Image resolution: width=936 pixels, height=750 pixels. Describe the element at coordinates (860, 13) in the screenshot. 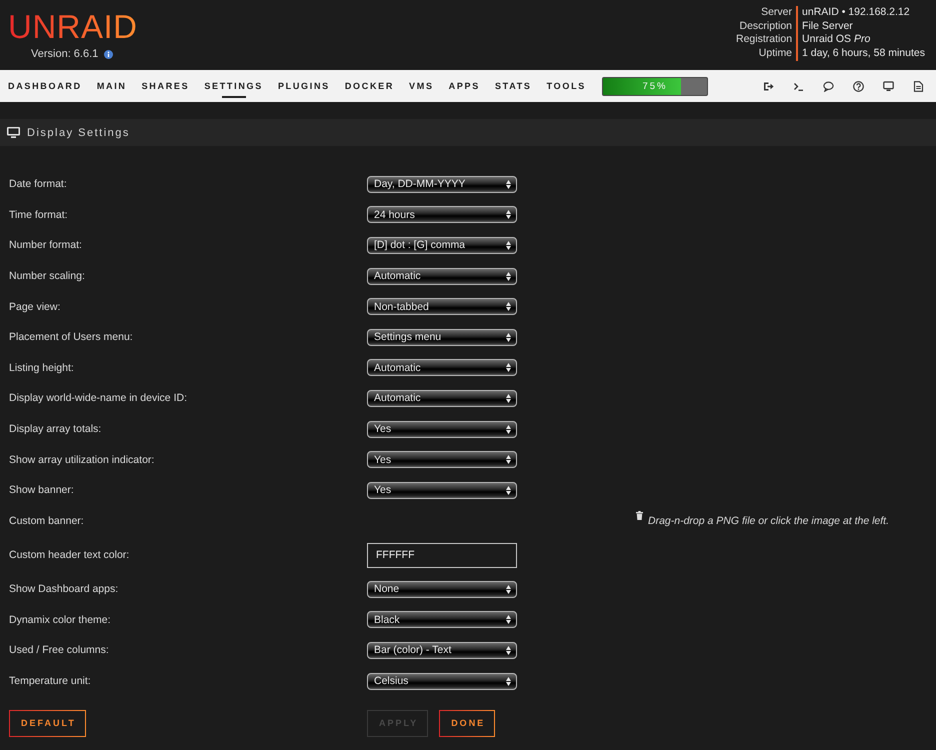

I see `info-value: unRAID • 192.168.2.12` at that location.